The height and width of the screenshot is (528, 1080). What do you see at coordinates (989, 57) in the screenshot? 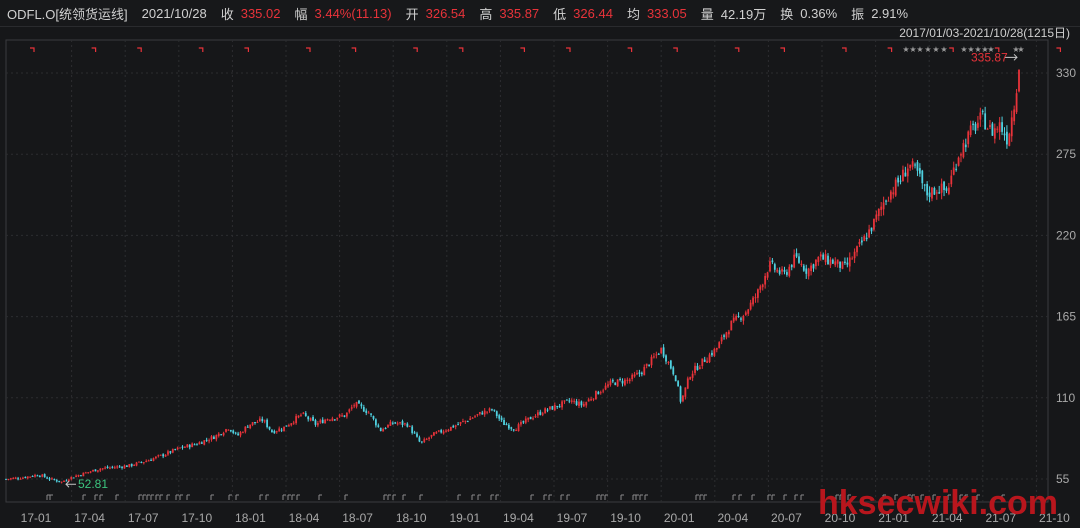
I see `max-price-label: 335.87` at bounding box center [989, 57].